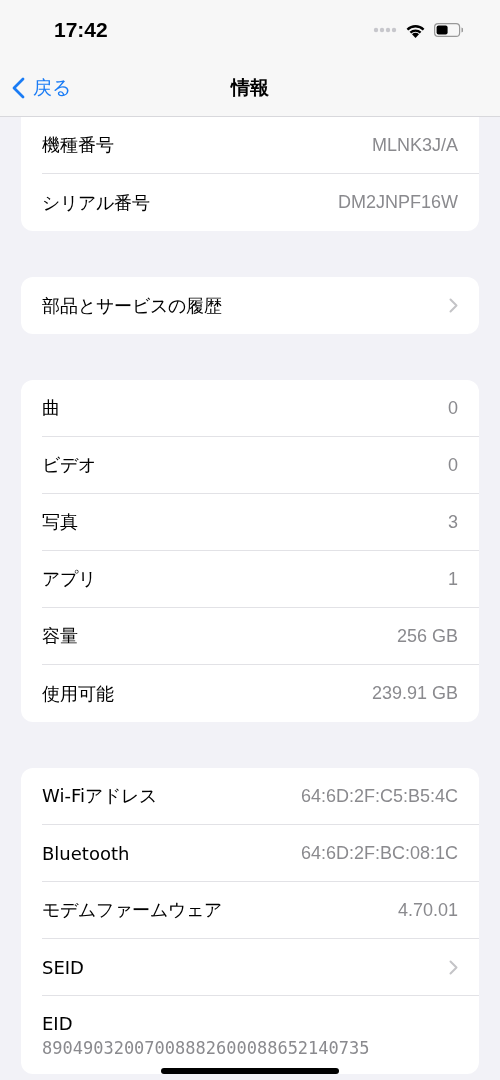  I want to click on row-label: ビデオ, so click(69, 465).